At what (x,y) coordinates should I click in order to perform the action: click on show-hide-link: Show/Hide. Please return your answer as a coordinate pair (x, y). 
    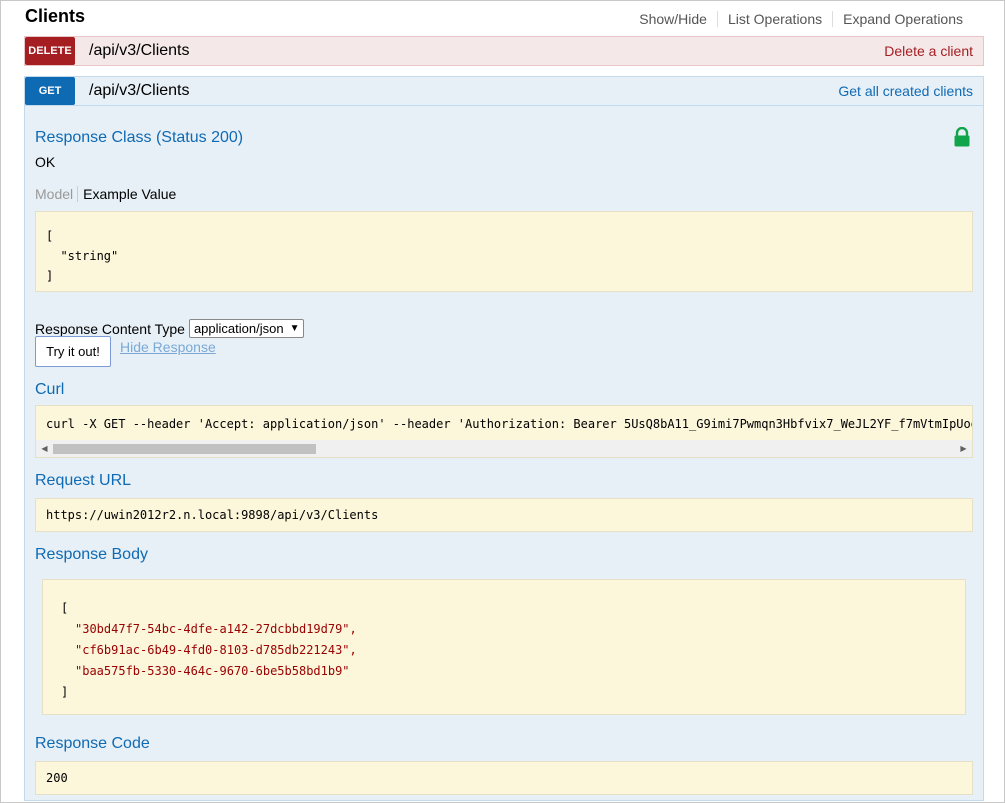
    Looking at the image, I should click on (673, 19).